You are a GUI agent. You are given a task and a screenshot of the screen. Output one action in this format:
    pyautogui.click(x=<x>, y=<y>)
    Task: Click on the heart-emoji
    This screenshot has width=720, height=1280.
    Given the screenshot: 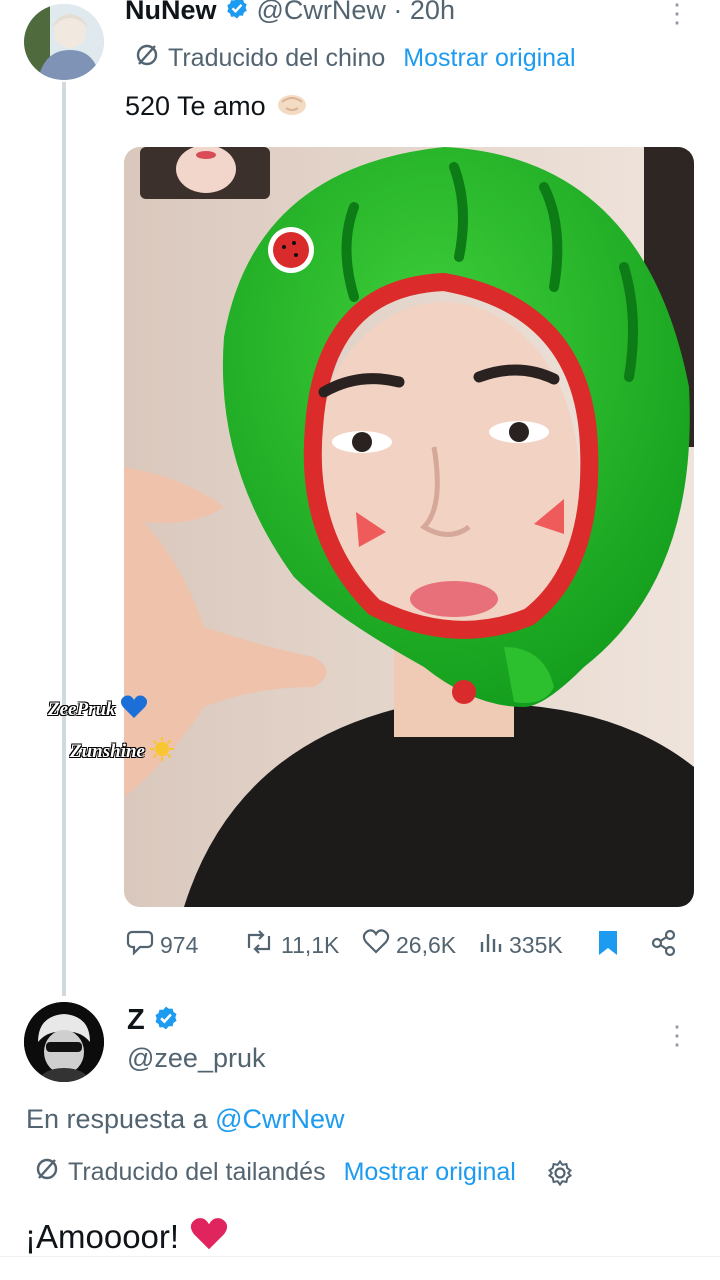 What is the action you would take?
    pyautogui.click(x=209, y=1236)
    